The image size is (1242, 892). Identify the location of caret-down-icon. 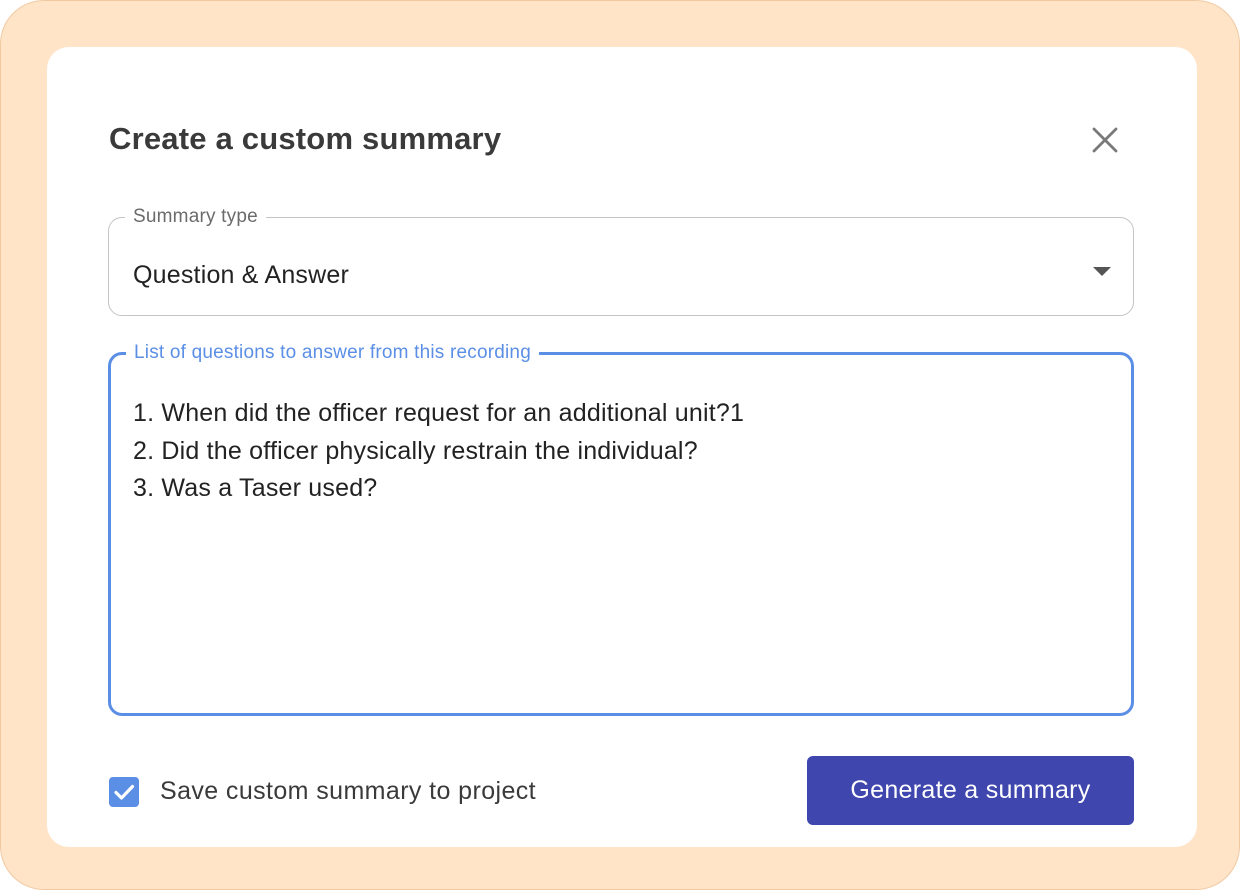
(1102, 271).